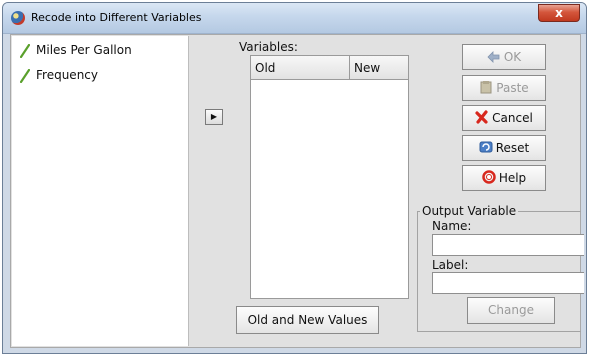 The image size is (589, 356). I want to click on reset-button-label: Reset, so click(512, 148).